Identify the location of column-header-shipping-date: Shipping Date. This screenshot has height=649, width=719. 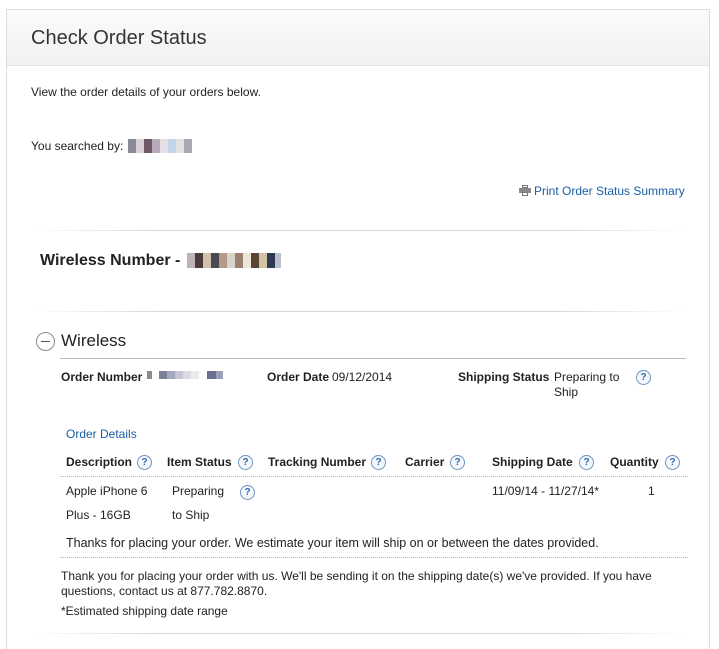
(532, 462).